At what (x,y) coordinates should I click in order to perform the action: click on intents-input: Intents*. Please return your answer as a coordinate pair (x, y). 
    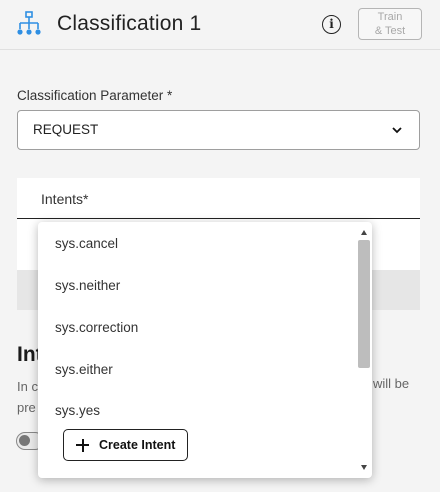
    Looking at the image, I should click on (218, 198).